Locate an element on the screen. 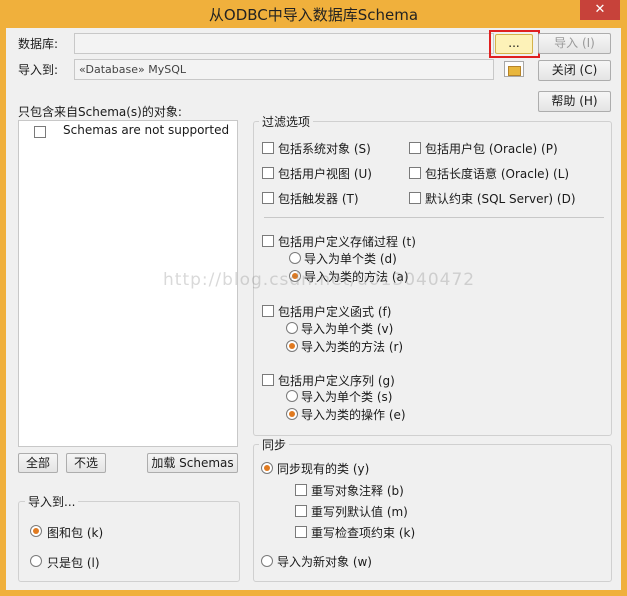 The height and width of the screenshot is (596, 627). import-to-label: 导入到: is located at coordinates (38, 70).